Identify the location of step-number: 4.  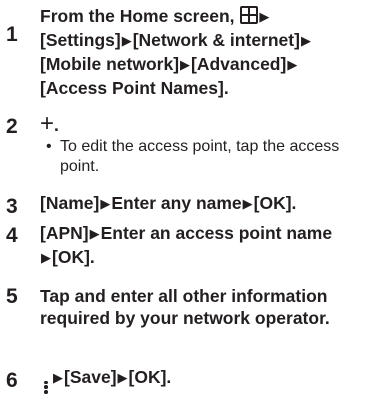
(12, 235).